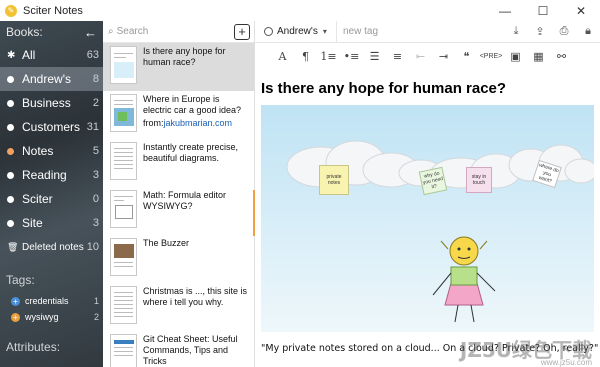 The image size is (600, 367). Describe the element at coordinates (11, 10) in the screenshot. I see `app-logo-icon: ✎` at that location.